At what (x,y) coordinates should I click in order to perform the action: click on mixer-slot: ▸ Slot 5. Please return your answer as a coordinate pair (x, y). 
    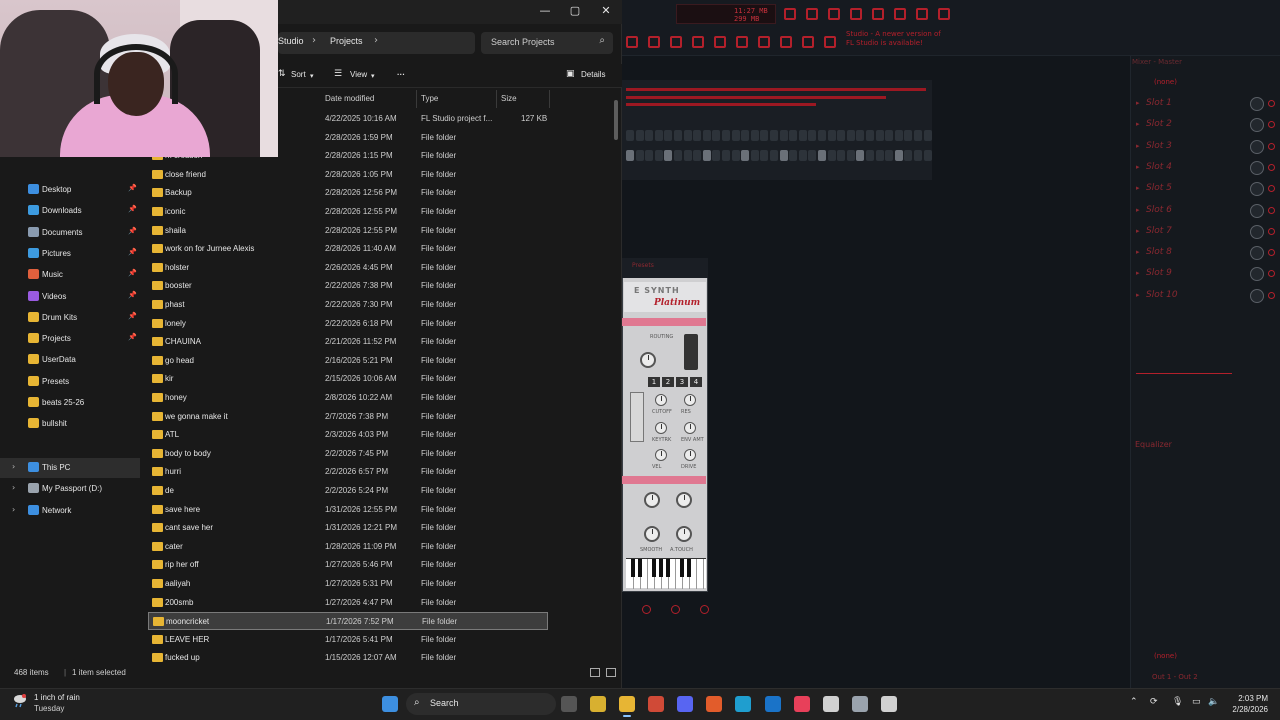
    Looking at the image, I should click on (1206, 189).